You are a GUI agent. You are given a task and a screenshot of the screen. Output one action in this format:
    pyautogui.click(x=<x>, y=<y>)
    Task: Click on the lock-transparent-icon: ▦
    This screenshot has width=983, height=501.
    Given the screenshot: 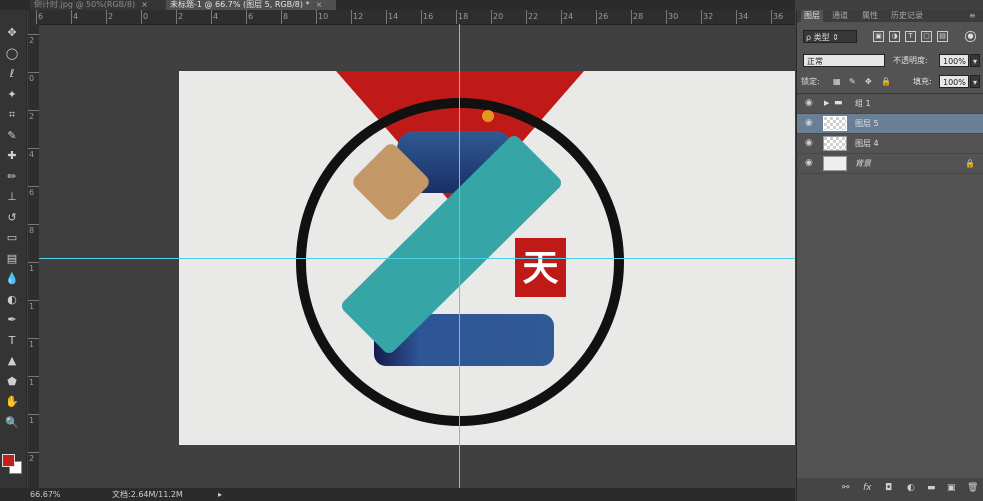 What is the action you would take?
    pyautogui.click(x=837, y=82)
    